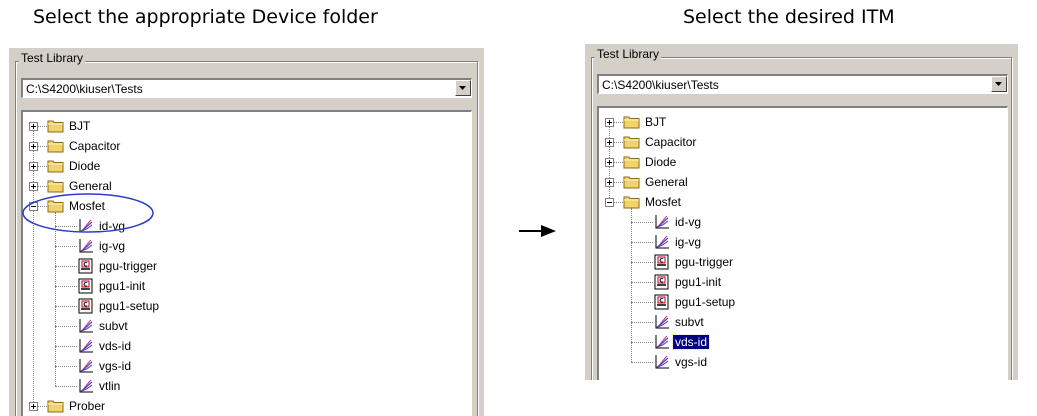  I want to click on tree-node-label: BJT, so click(656, 122).